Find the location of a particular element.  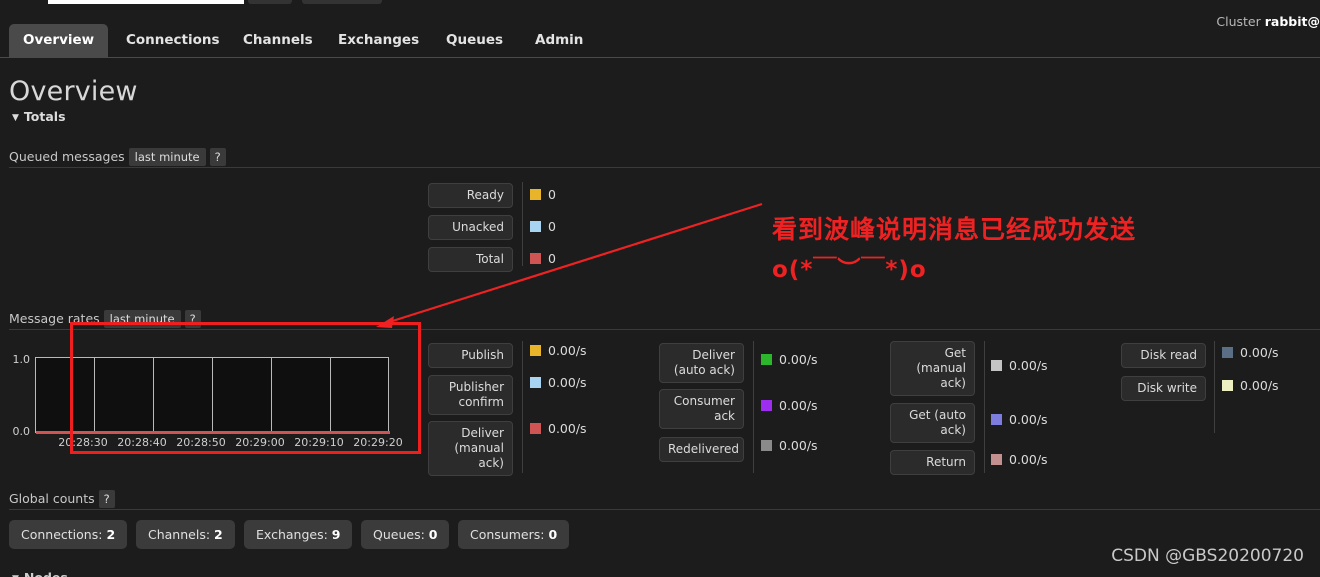

tab-label: Channels is located at coordinates (278, 40).